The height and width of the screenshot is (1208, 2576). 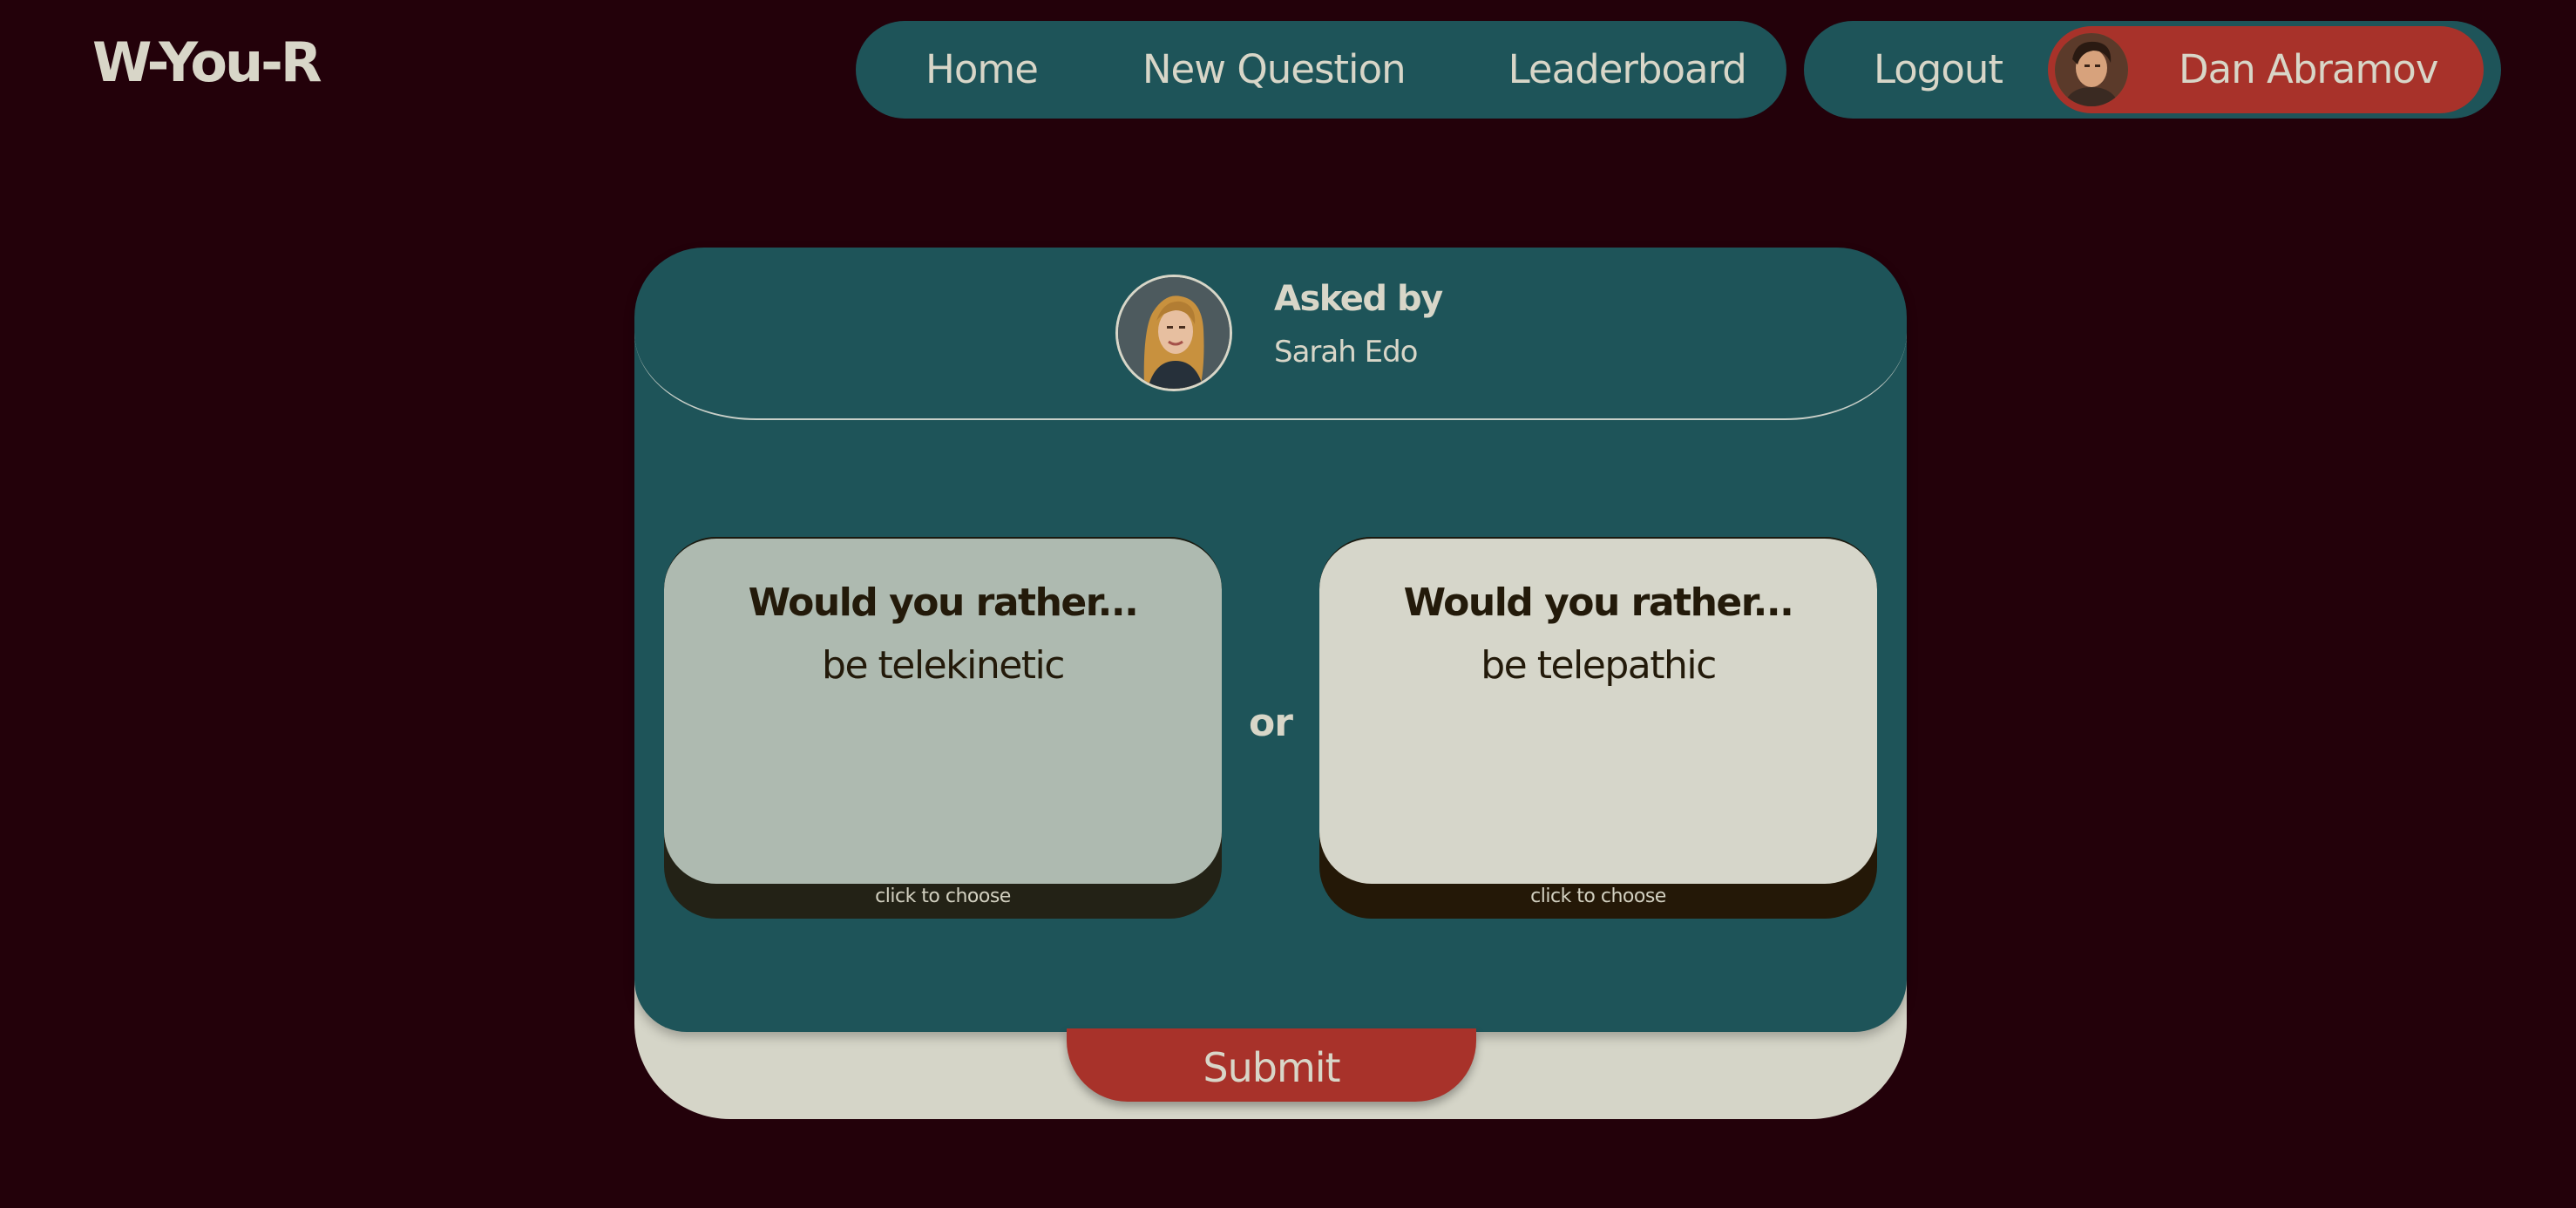 What do you see at coordinates (982, 70) in the screenshot?
I see `nav-home-link: Home` at bounding box center [982, 70].